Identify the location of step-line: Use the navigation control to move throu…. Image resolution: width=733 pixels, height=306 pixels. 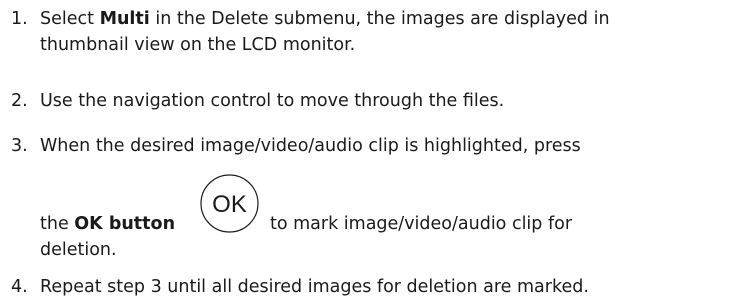
(272, 101).